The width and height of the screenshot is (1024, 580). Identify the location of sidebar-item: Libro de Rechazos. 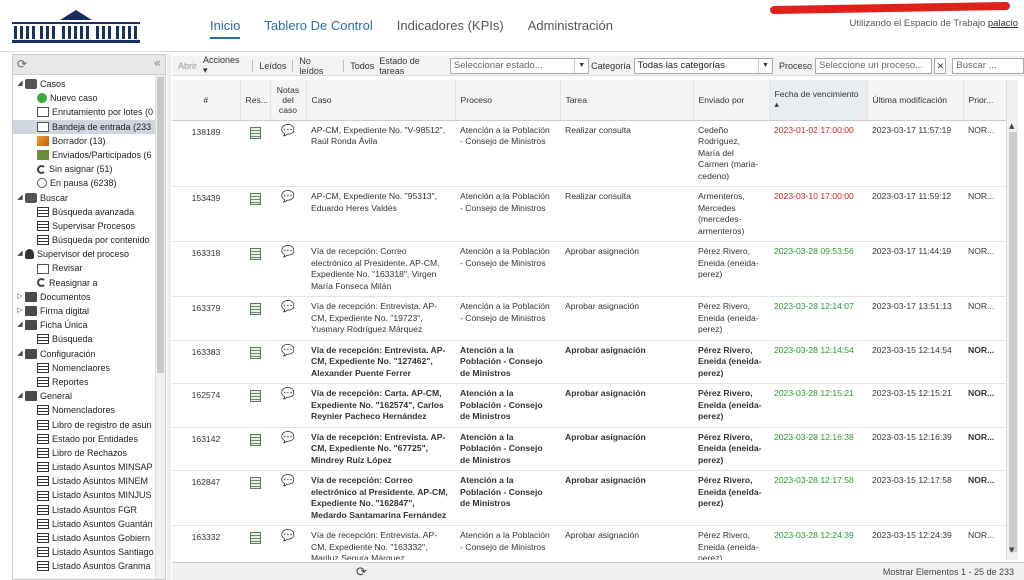
(89, 453).